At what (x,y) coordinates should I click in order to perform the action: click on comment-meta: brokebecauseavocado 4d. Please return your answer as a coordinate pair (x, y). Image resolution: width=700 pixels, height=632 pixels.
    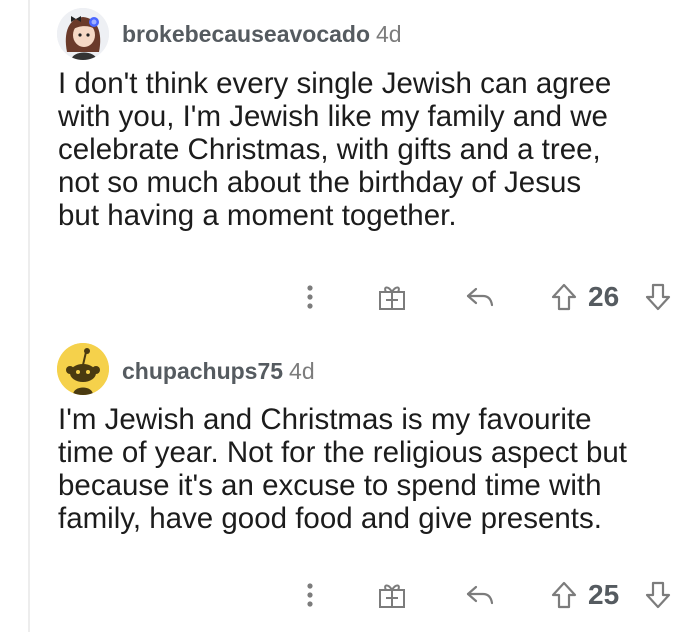
    Looking at the image, I should click on (262, 34).